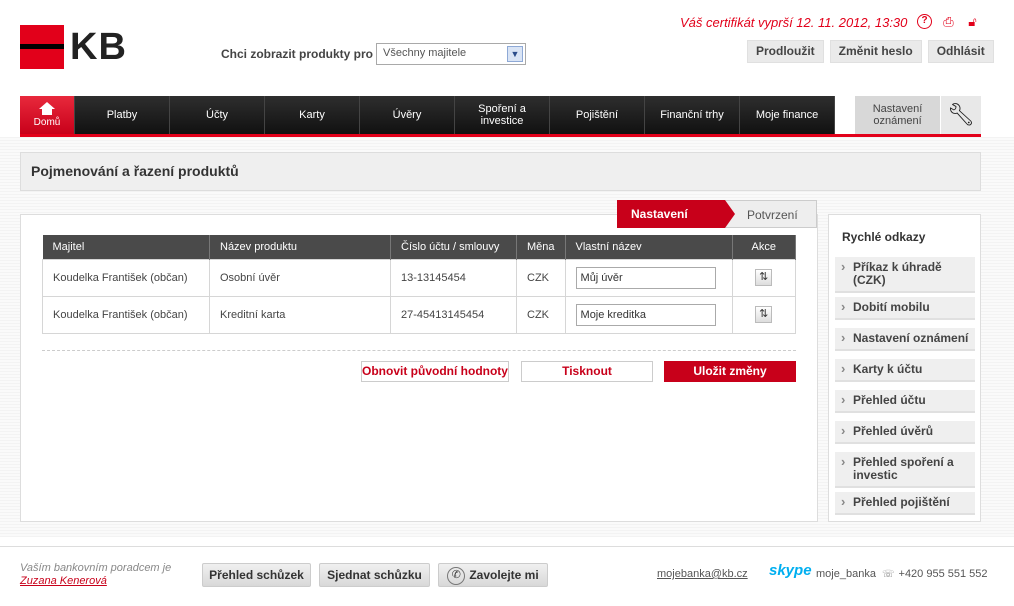  What do you see at coordinates (456, 575) in the screenshot?
I see `phone-icon: ✆` at bounding box center [456, 575].